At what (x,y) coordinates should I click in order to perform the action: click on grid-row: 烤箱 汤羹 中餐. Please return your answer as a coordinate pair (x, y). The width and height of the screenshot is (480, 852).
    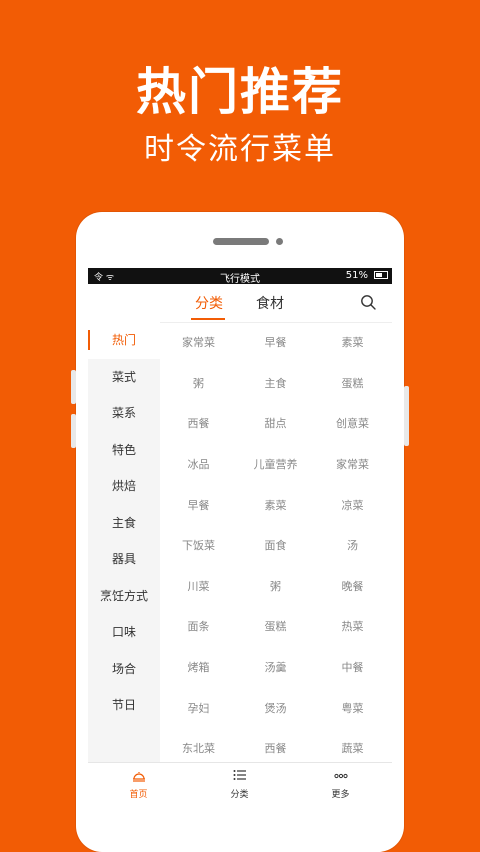
    Looking at the image, I should click on (276, 667).